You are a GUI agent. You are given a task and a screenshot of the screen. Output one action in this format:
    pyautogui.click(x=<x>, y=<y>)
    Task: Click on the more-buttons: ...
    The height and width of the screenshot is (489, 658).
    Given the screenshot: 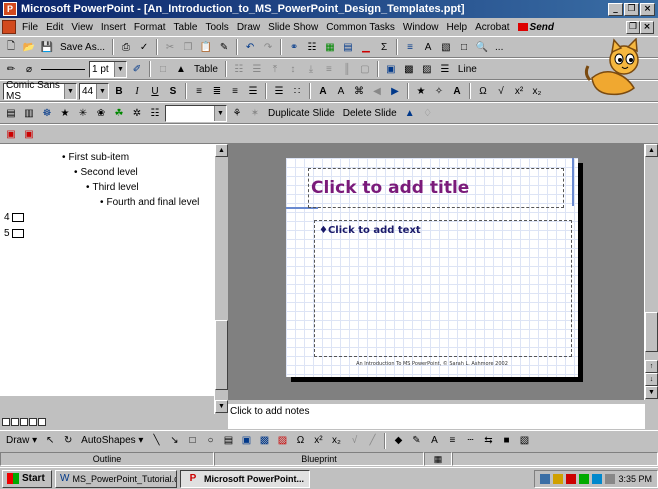 What is the action you would take?
    pyautogui.click(x=499, y=47)
    